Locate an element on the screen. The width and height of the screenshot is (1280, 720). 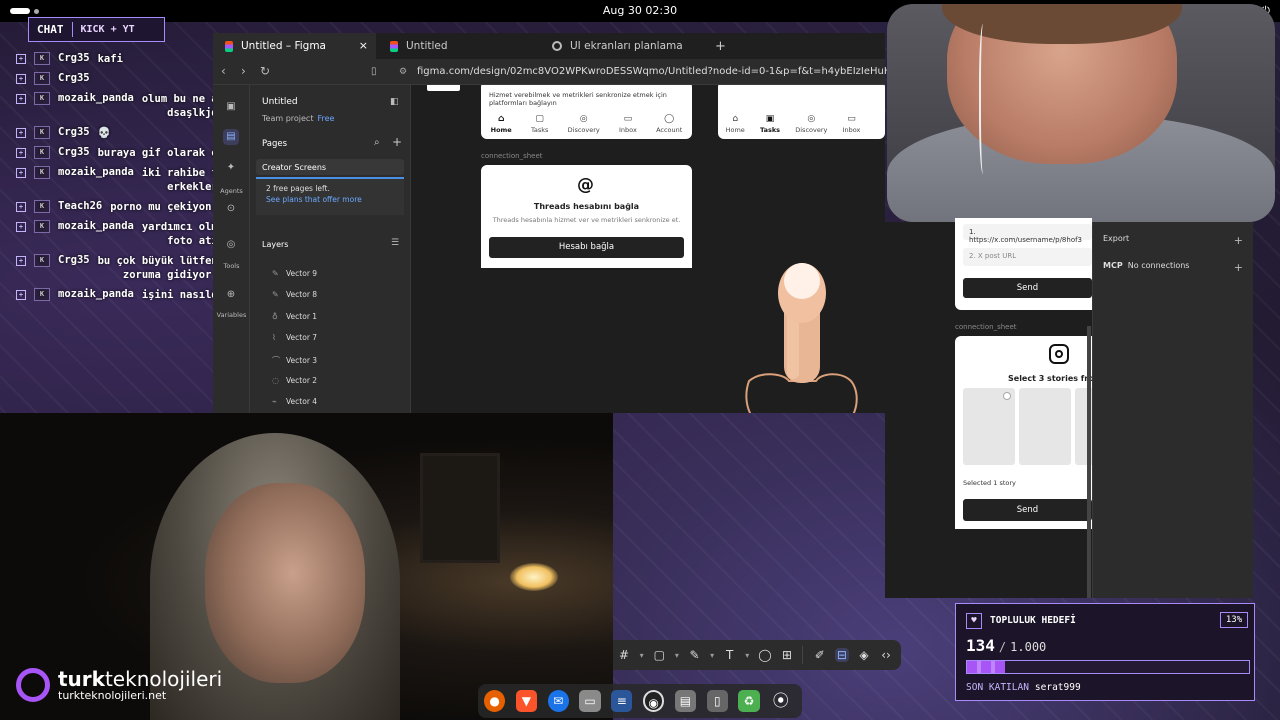
check-icon is located at coordinates (1007, 396).